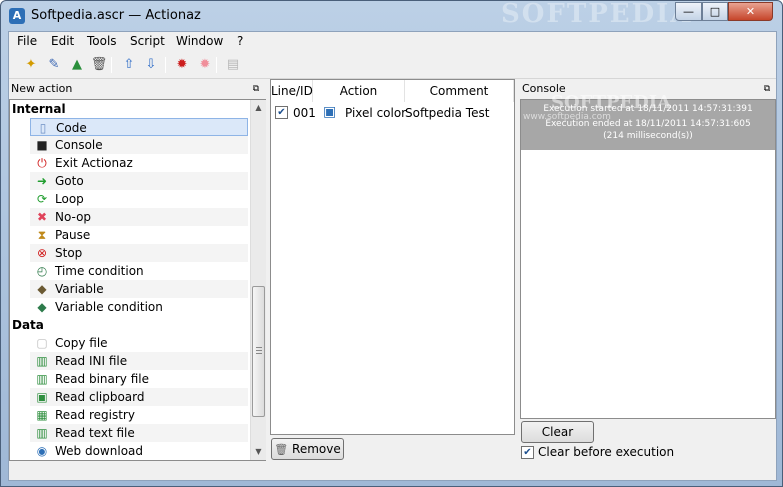  What do you see at coordinates (27, 41) in the screenshot?
I see `menu-file: File` at bounding box center [27, 41].